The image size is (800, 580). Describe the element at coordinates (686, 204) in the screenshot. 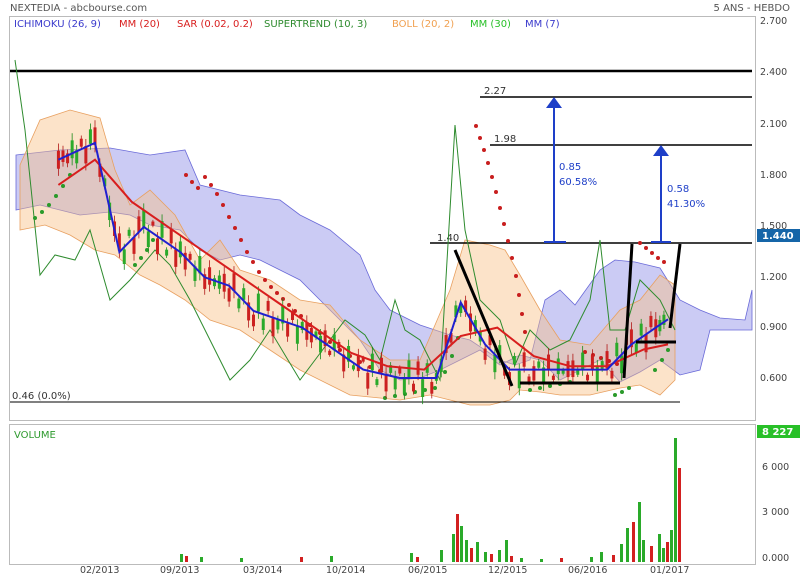

I see `measure-percent: 41.30%` at that location.